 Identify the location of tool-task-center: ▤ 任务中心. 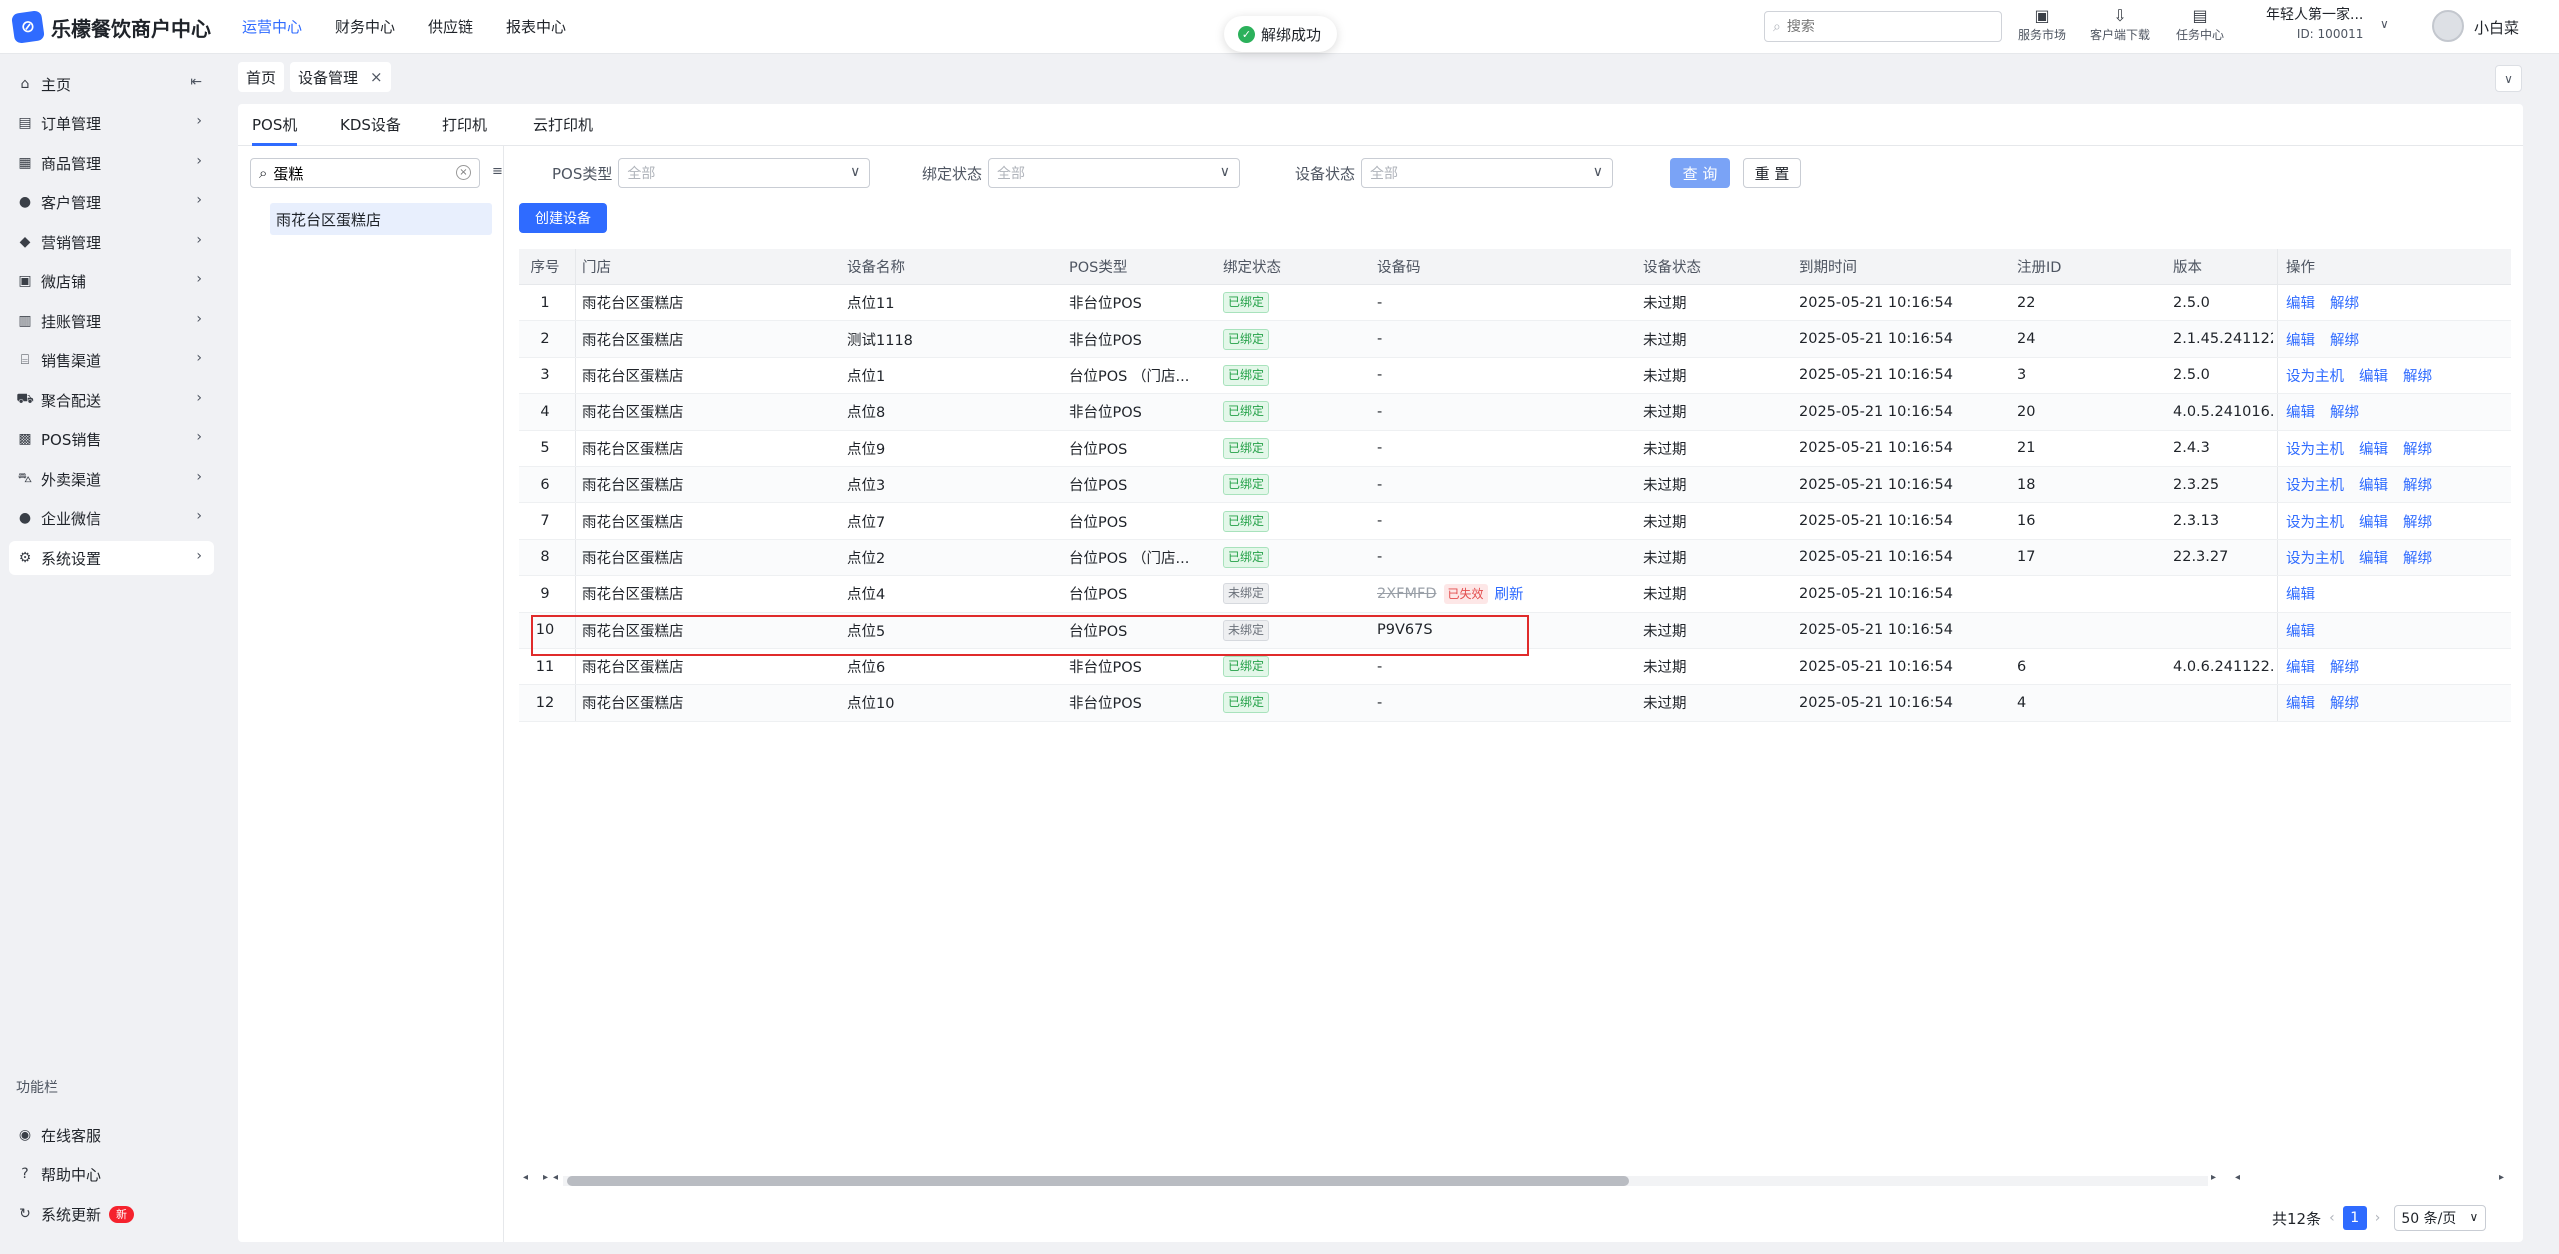
(2200, 24).